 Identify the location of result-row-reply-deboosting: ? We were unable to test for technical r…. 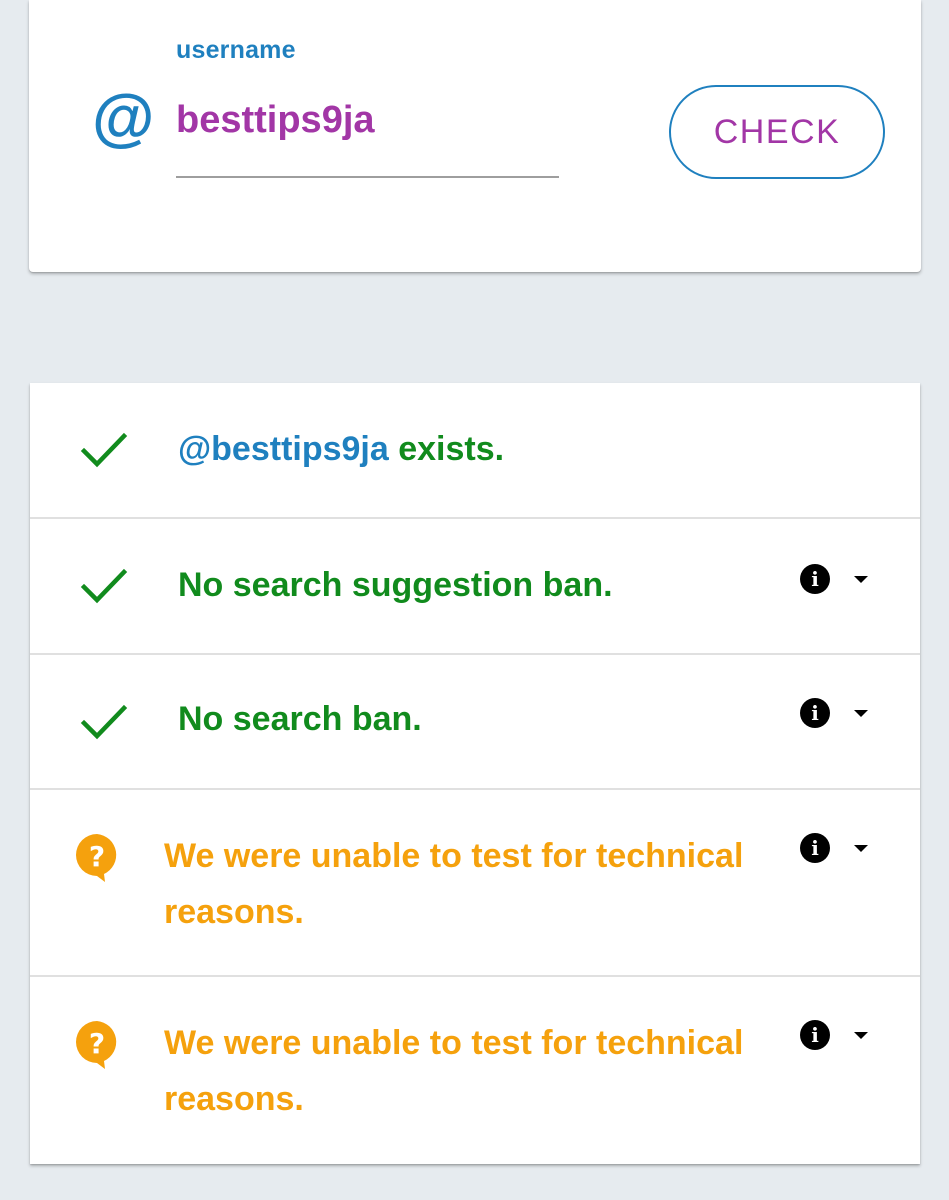
(475, 1070).